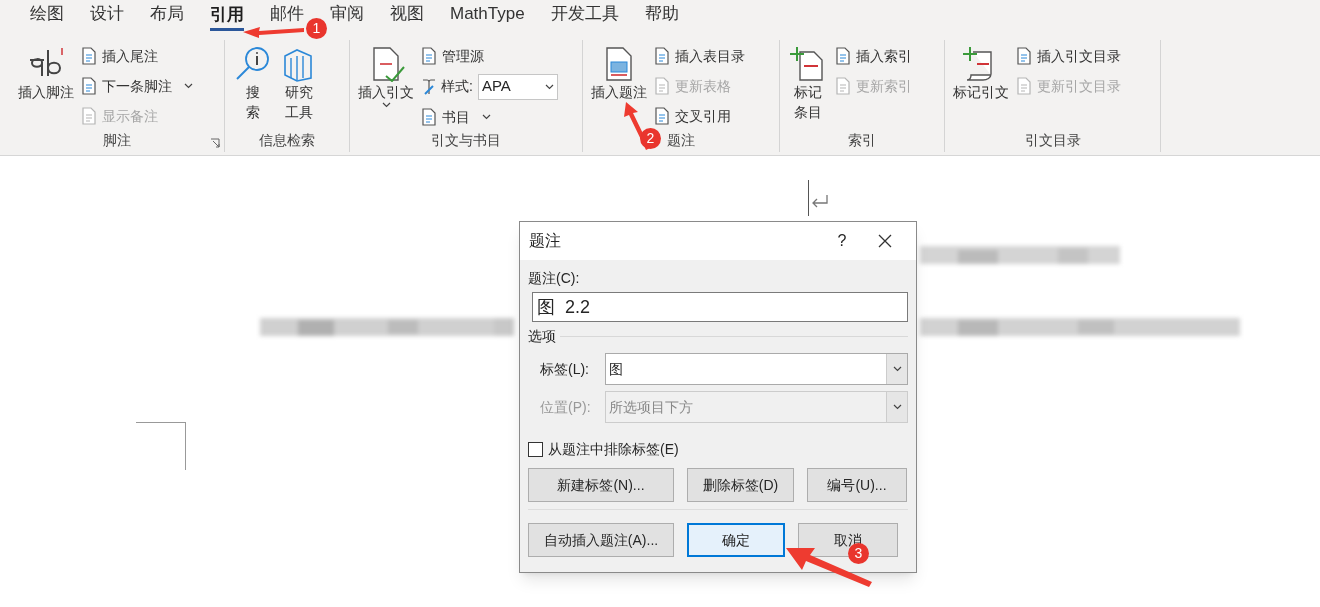 The height and width of the screenshot is (607, 1320). I want to click on ribbon-button: 标记引文, so click(981, 71).